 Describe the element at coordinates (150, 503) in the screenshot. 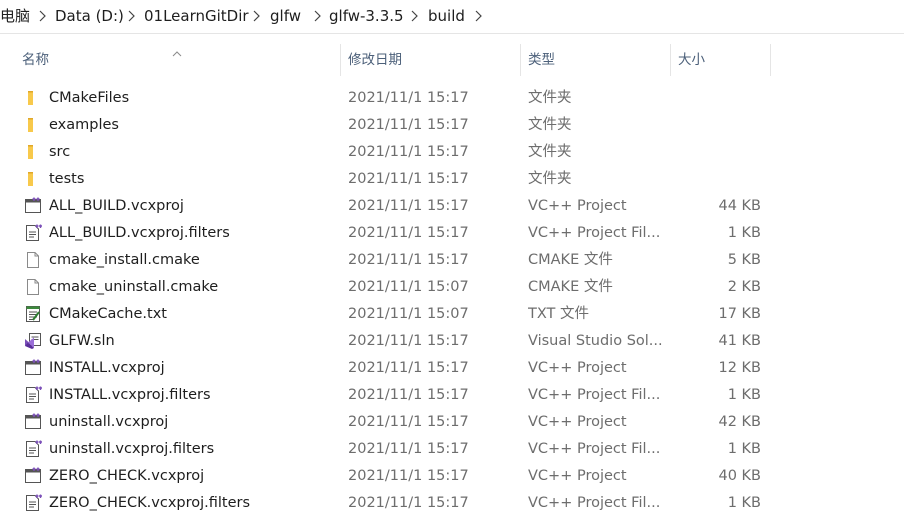

I see `file-name: ZERO_CHECK.vcxproj.filters` at that location.